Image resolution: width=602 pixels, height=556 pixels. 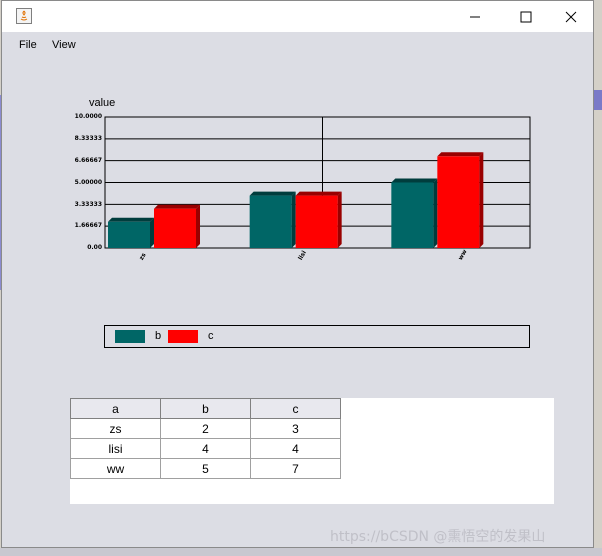 What do you see at coordinates (115, 448) in the screenshot?
I see `table-cell: lisi` at bounding box center [115, 448].